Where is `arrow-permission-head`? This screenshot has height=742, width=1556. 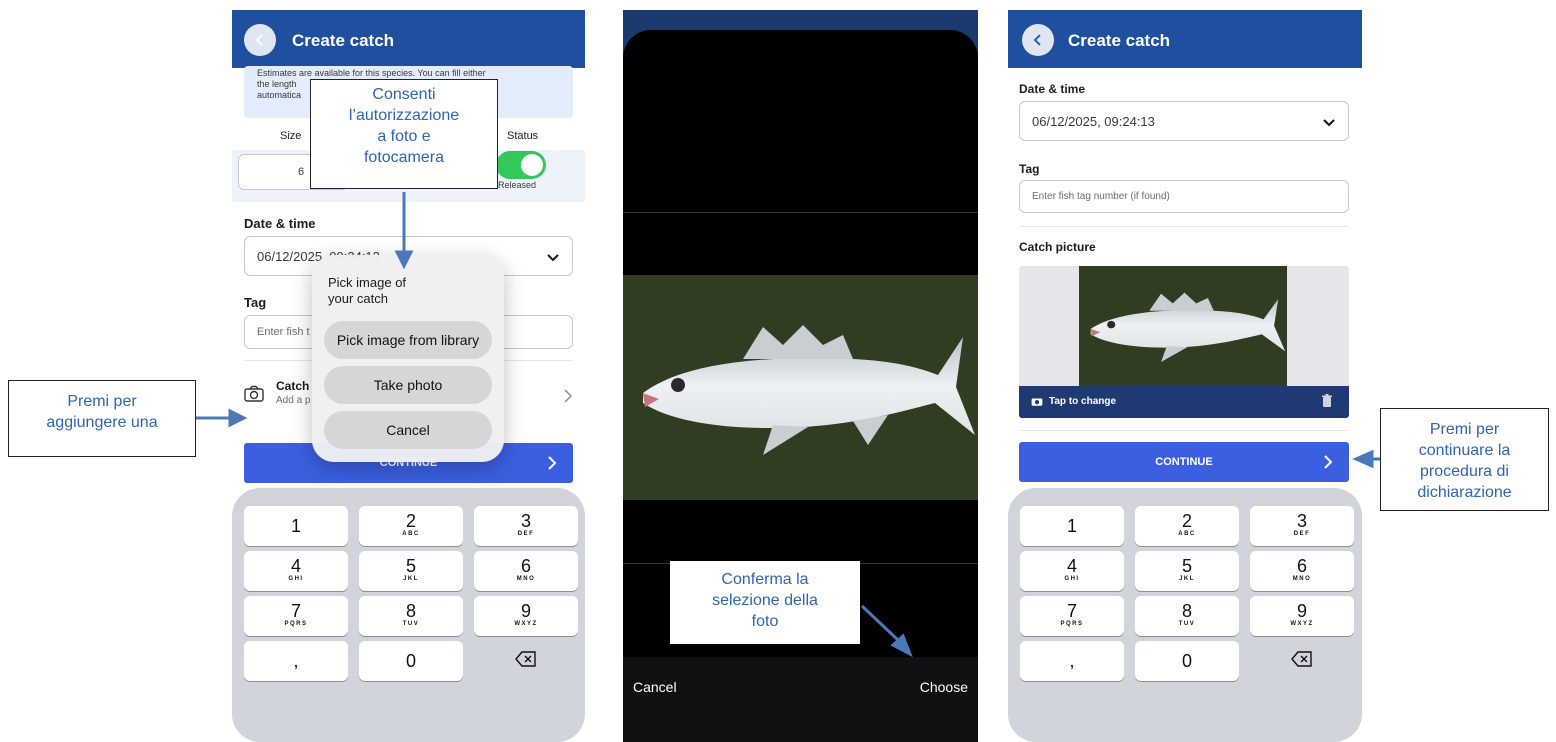 arrow-permission-head is located at coordinates (404, 260).